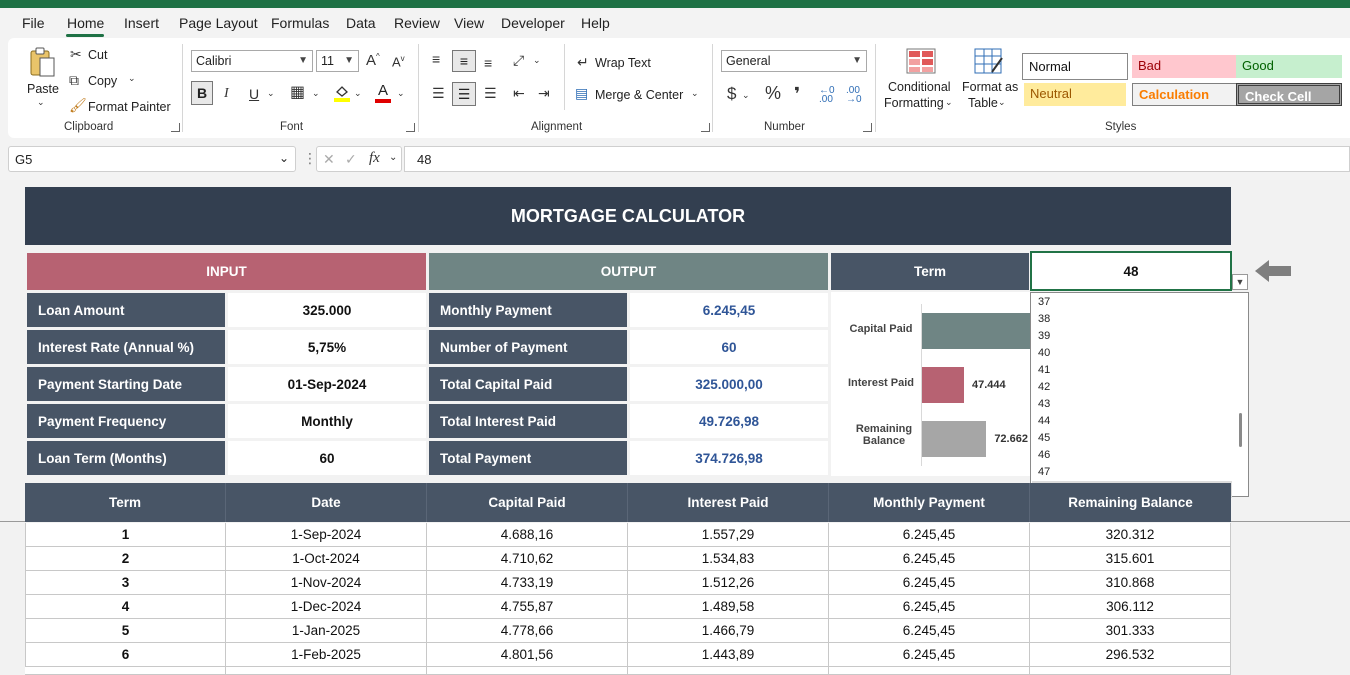 This screenshot has width=1350, height=675. Describe the element at coordinates (383, 93) in the screenshot. I see `font-color-icon: A` at that location.